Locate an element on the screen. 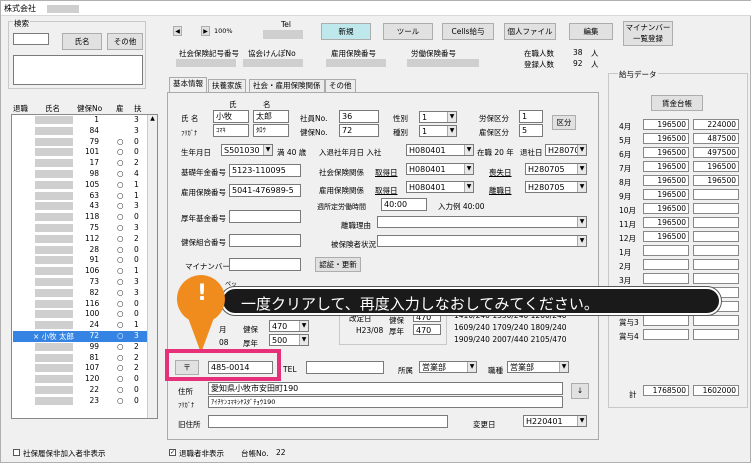 This screenshot has width=751, height=463. jusho-kana-input: ｱｲﾁｹﾝｺﾏｷｼﾔｽﾀﾞﾁｮｳ190 is located at coordinates (385, 402).